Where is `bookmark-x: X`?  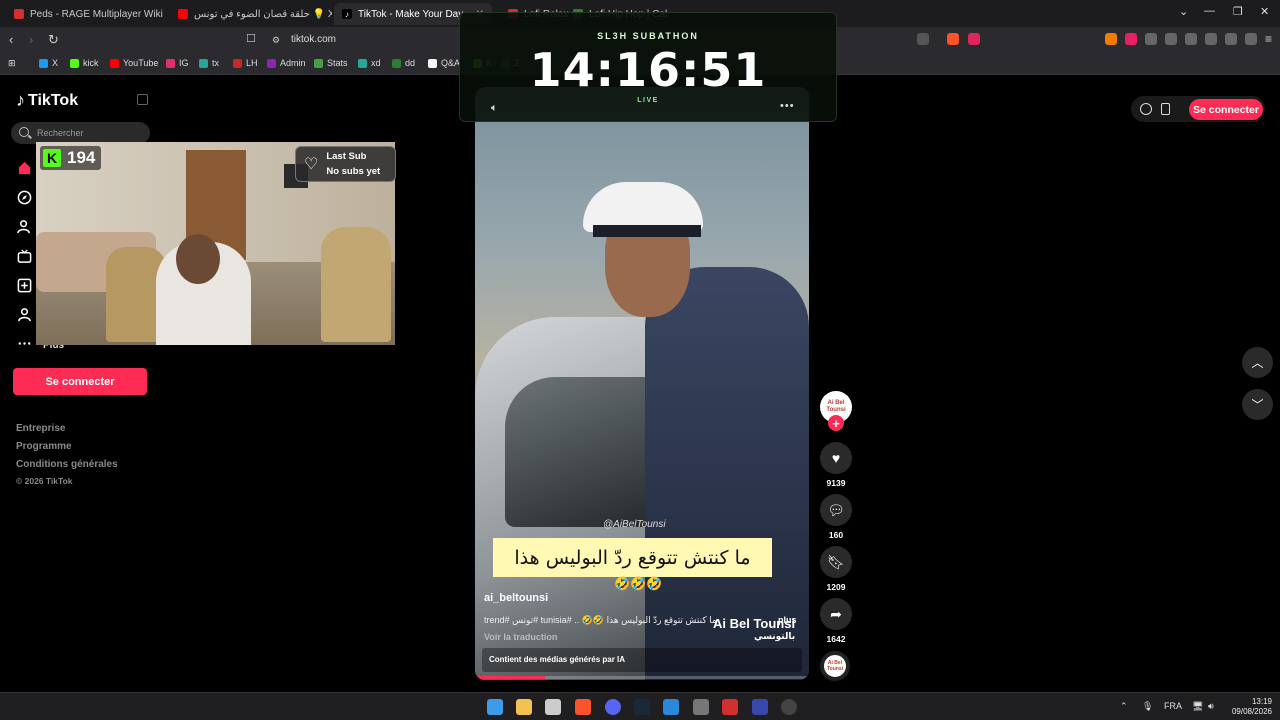
bookmark-x: X is located at coordinates (48, 63).